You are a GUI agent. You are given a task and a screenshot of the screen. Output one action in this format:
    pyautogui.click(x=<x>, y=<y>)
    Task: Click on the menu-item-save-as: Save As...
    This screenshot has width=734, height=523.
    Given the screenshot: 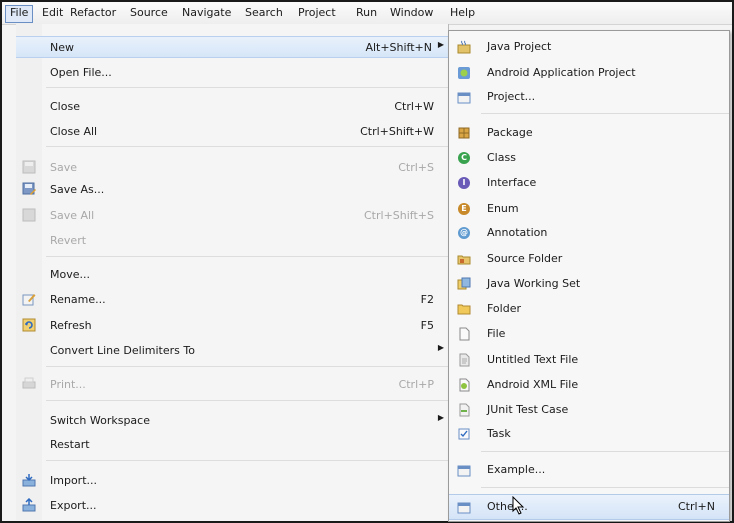 What is the action you would take?
    pyautogui.click(x=232, y=190)
    